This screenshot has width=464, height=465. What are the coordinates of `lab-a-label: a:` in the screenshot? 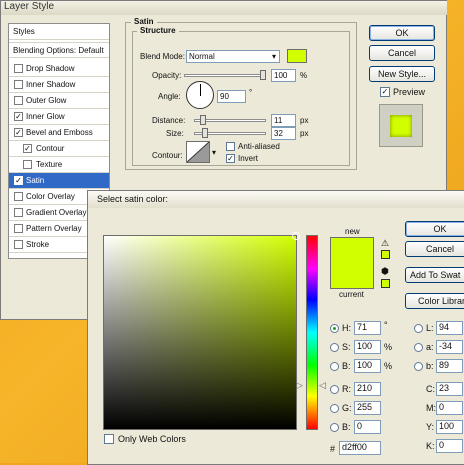 It's located at (430, 347).